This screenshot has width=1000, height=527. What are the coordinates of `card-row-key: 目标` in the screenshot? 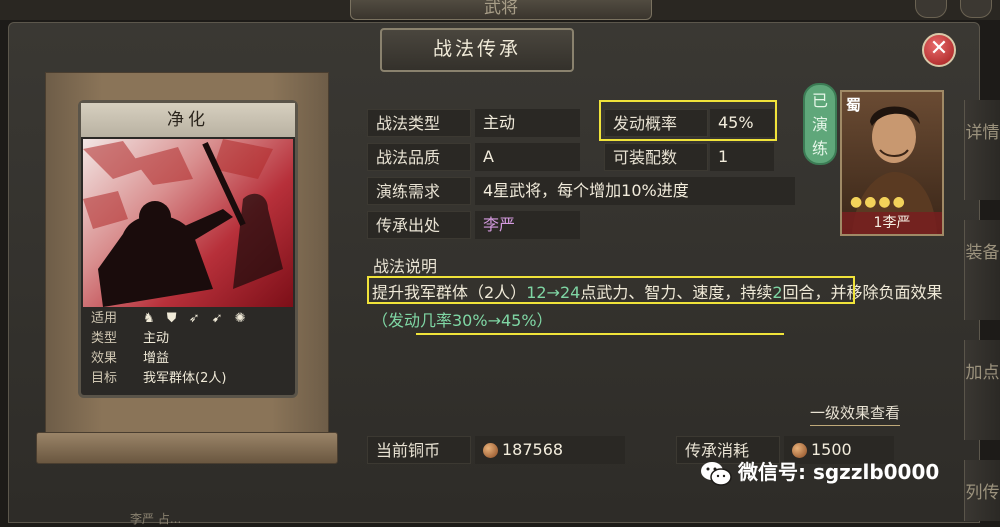 It's located at (104, 378).